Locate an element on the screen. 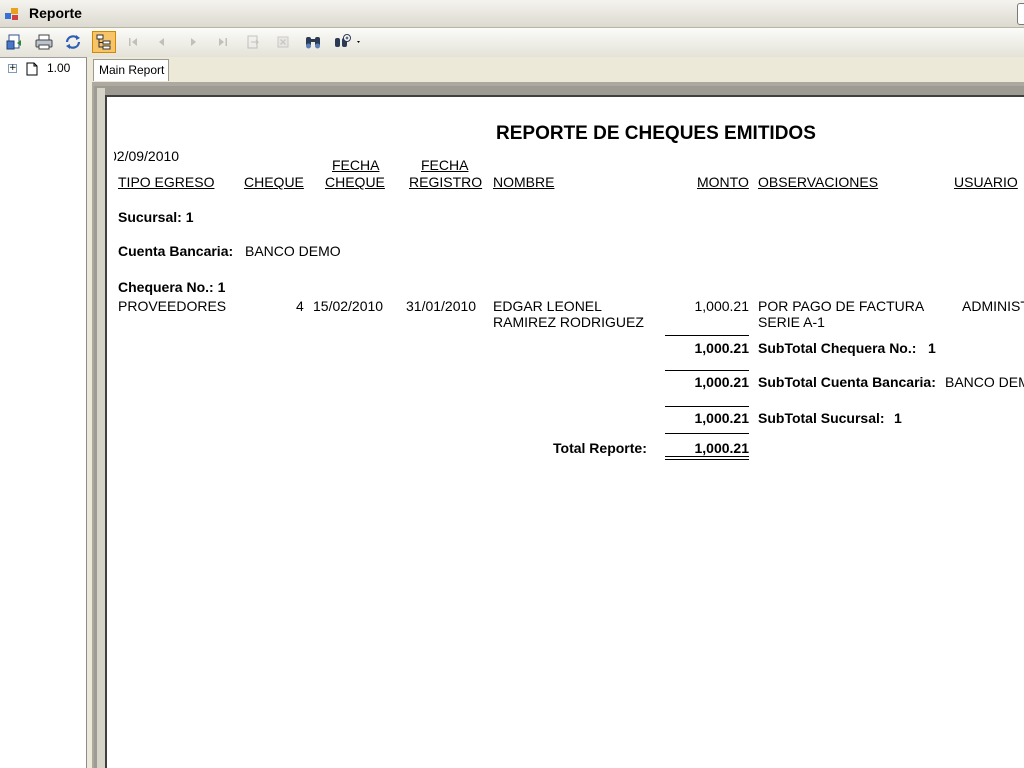 The width and height of the screenshot is (1024, 768). subtotal-sucursal-label: SubTotal Sucursal: is located at coordinates (821, 418).